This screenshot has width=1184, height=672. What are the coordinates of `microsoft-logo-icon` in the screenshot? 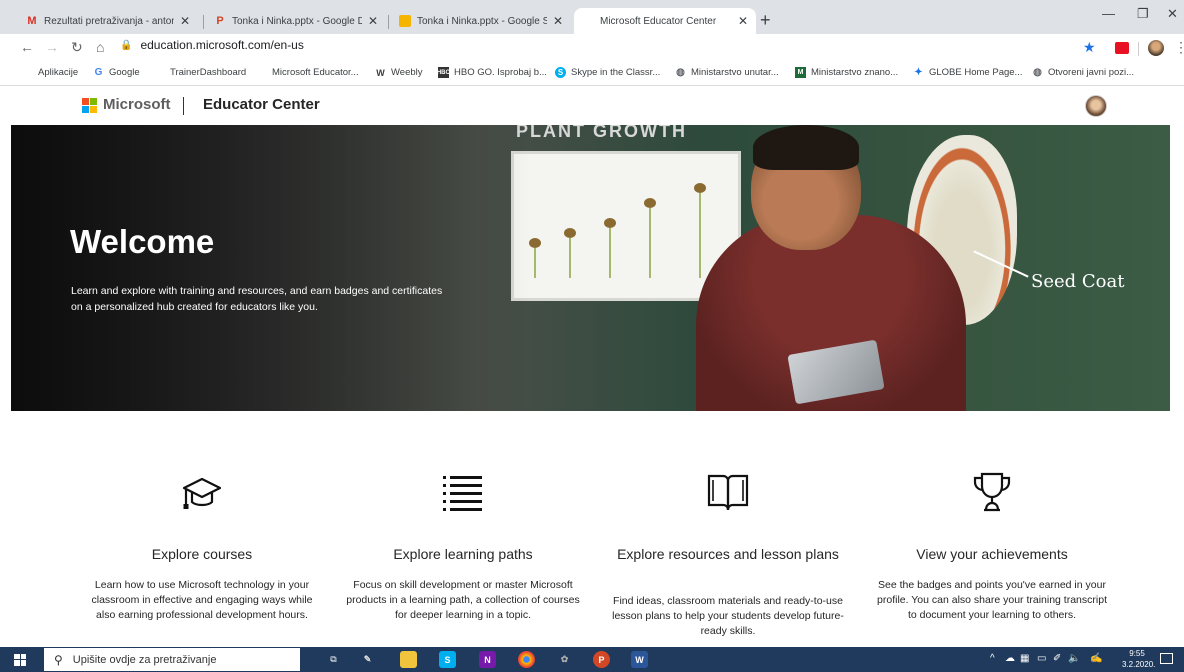 It's located at (90, 106).